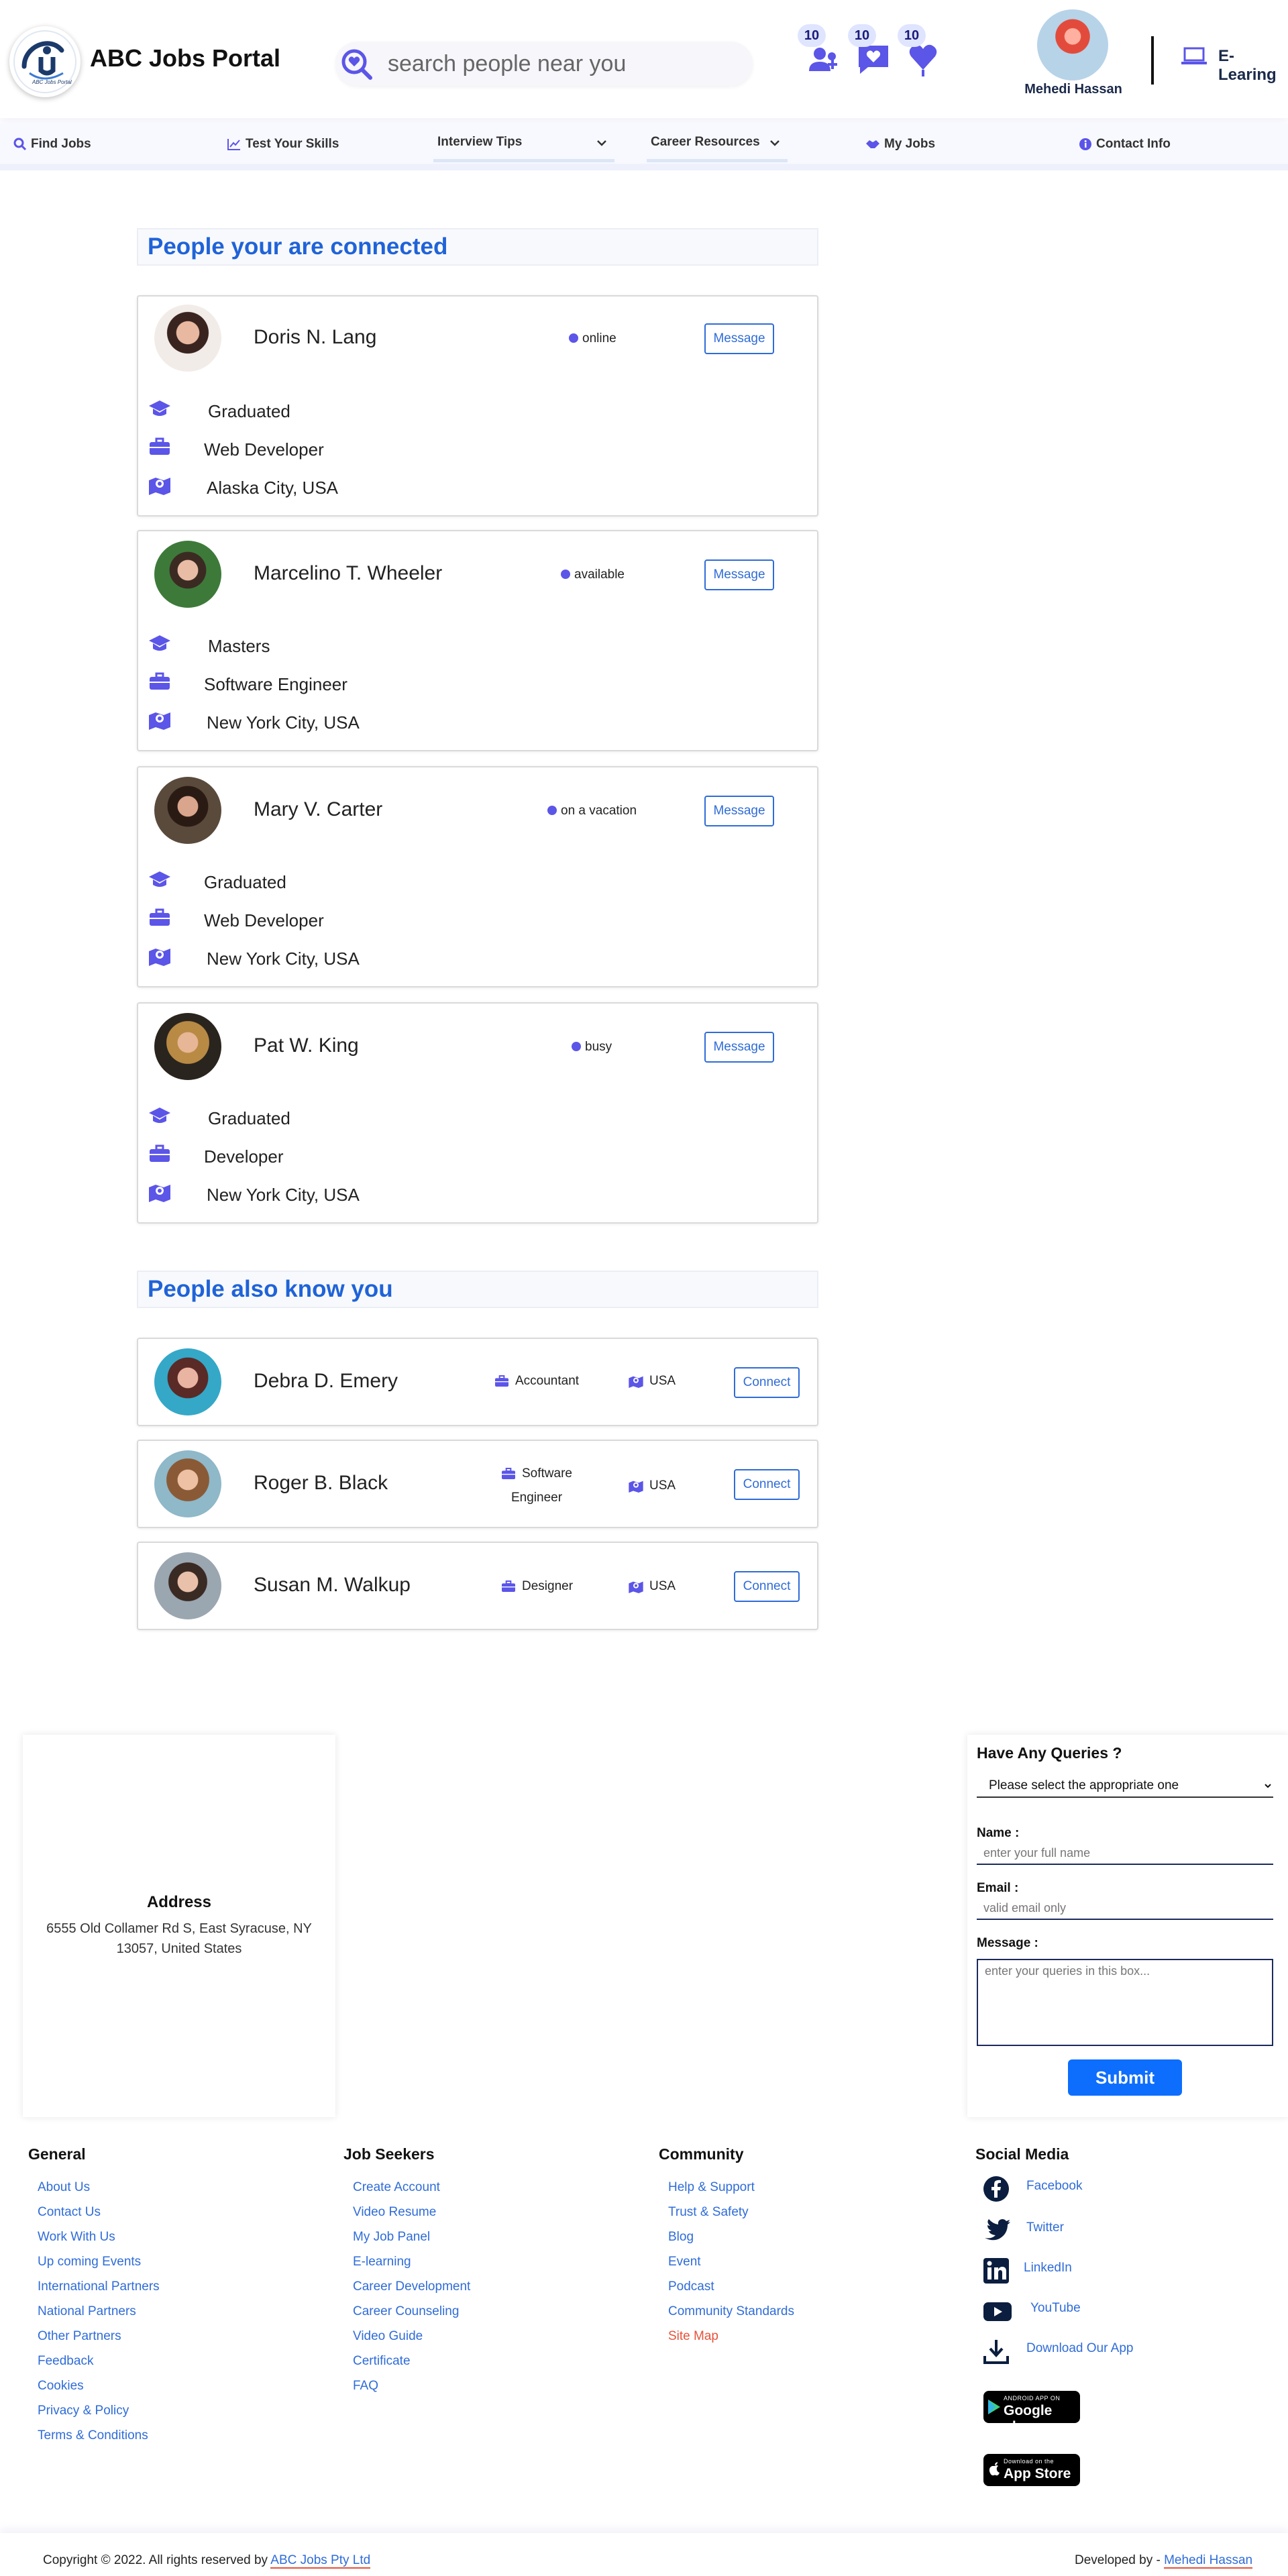 The height and width of the screenshot is (2576, 1288). Describe the element at coordinates (332, 1585) in the screenshot. I see `person-name: Susan M. Walkup` at that location.